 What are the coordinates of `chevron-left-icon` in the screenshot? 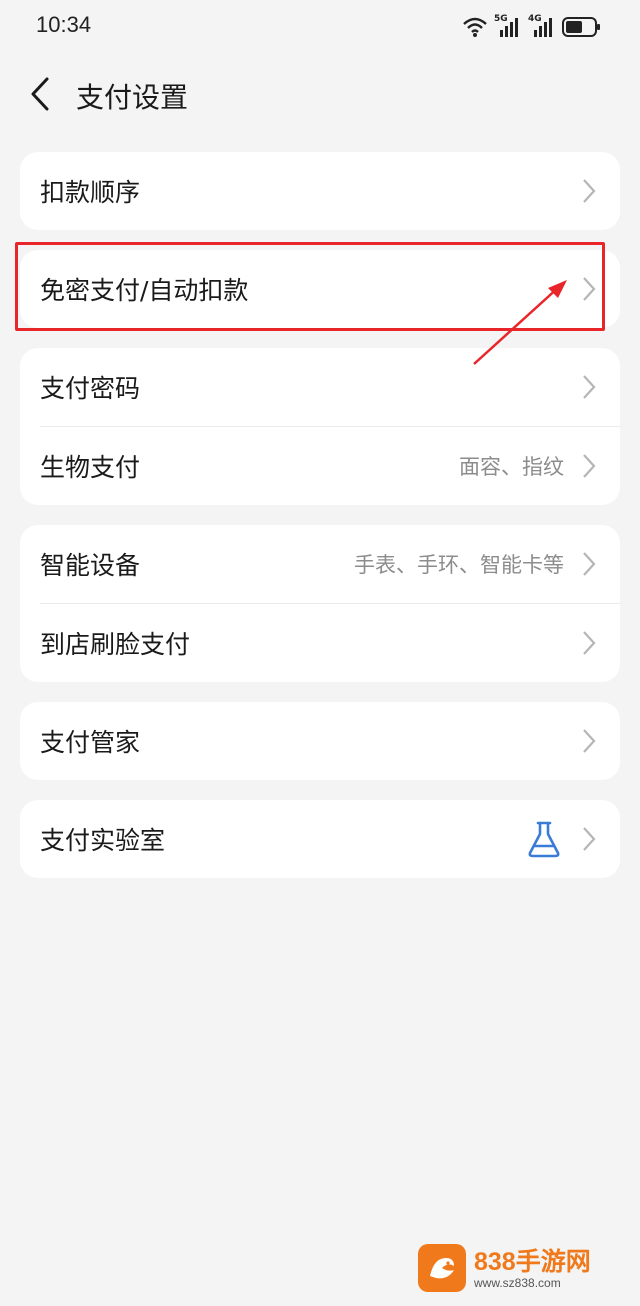 It's located at (40, 94).